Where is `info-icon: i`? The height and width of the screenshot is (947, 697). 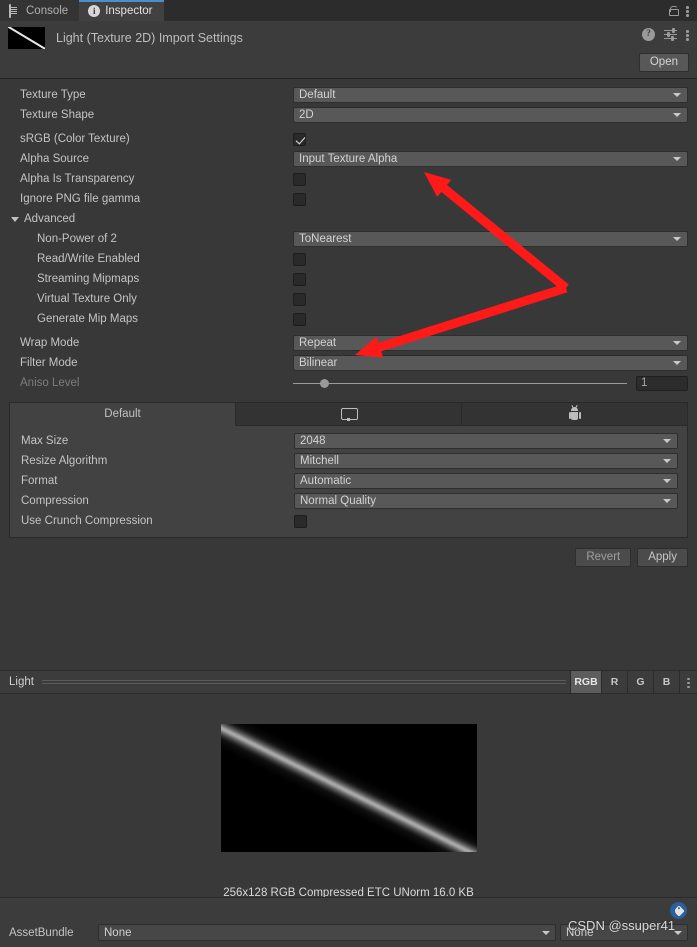 info-icon: i is located at coordinates (94, 10).